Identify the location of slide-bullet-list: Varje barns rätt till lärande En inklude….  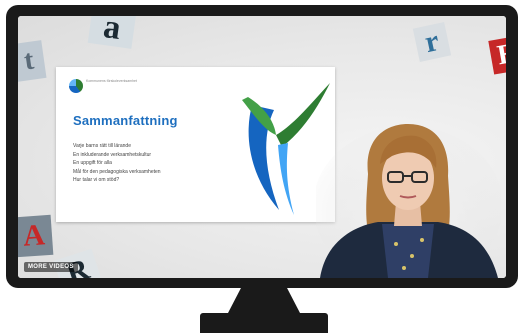
(117, 163).